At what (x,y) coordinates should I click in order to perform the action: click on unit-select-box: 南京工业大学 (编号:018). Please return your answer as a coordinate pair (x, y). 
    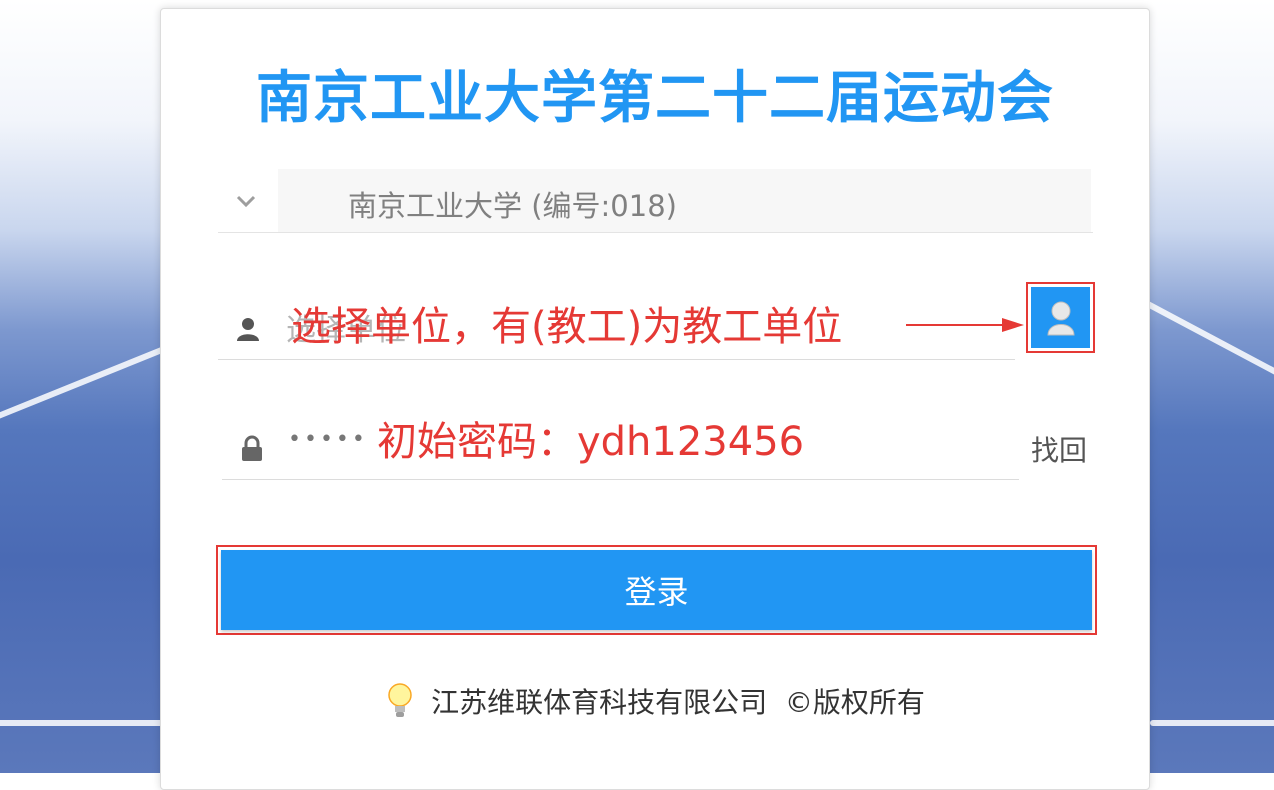
    Looking at the image, I should click on (684, 200).